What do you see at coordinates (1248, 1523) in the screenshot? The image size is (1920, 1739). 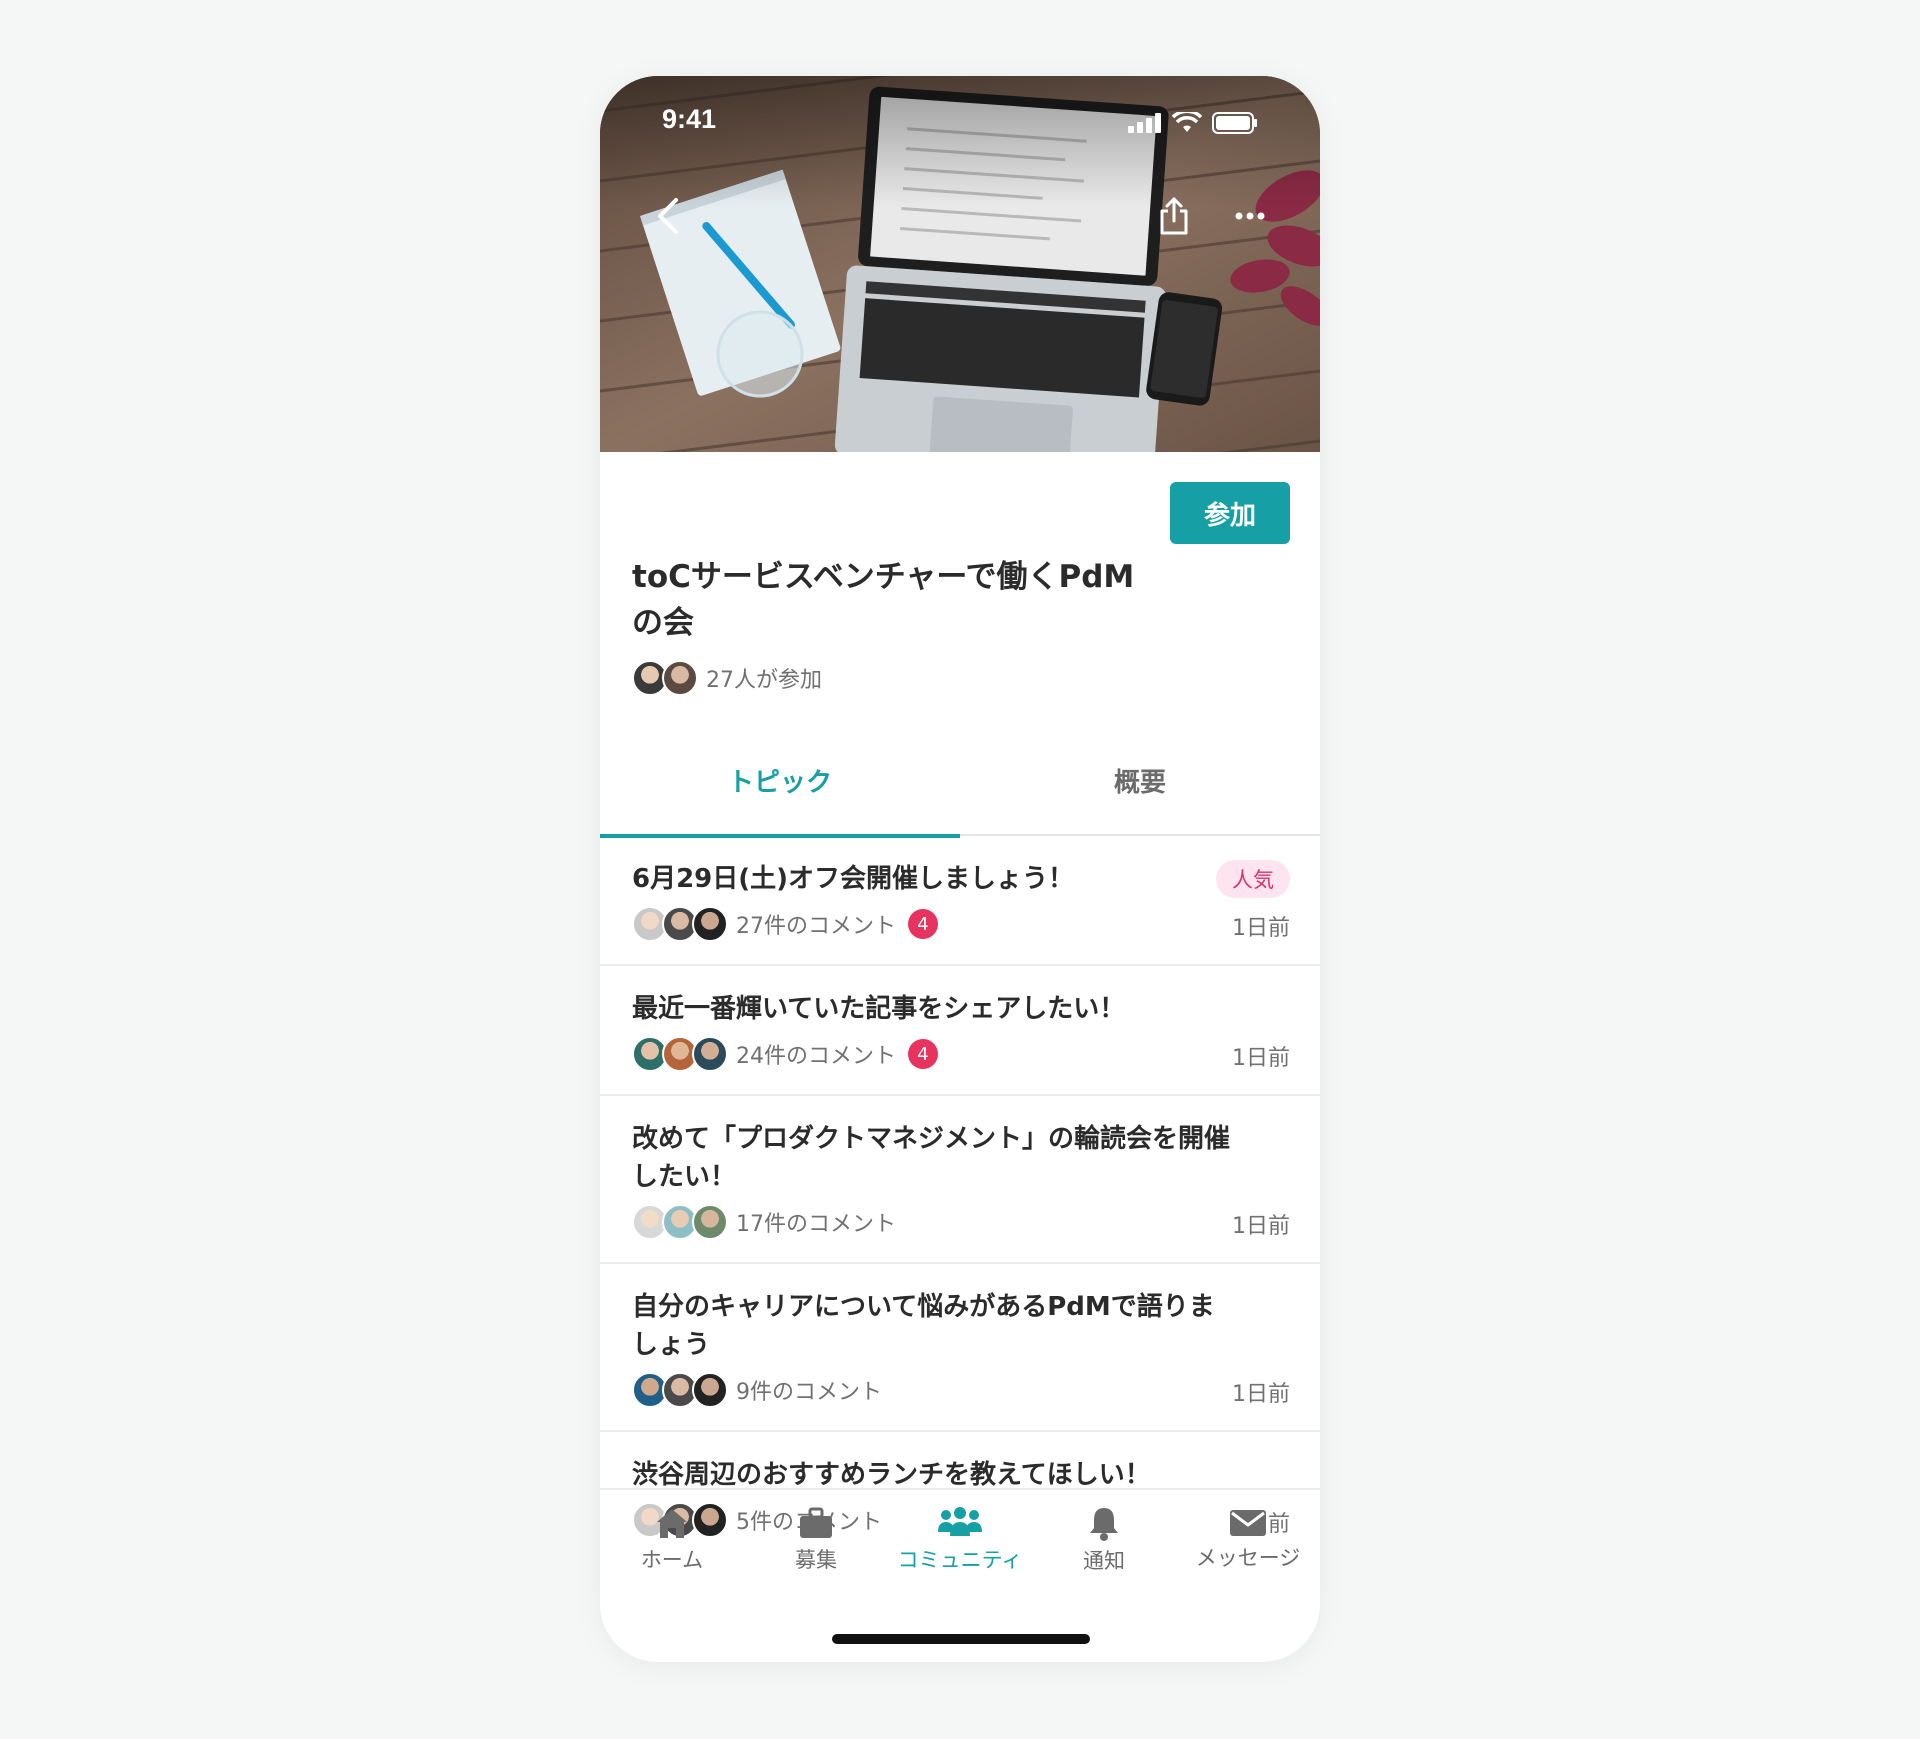 I see `mail-icon` at bounding box center [1248, 1523].